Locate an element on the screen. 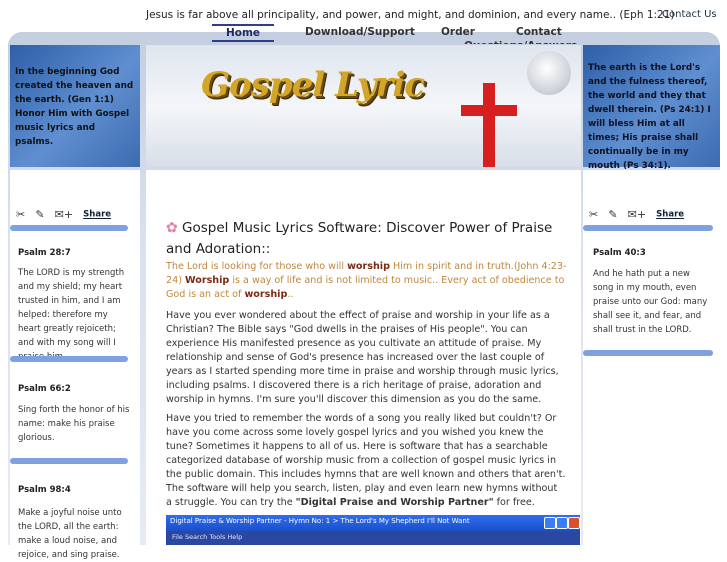  intro-part: The Lord is looking for those who will is located at coordinates (257, 266).